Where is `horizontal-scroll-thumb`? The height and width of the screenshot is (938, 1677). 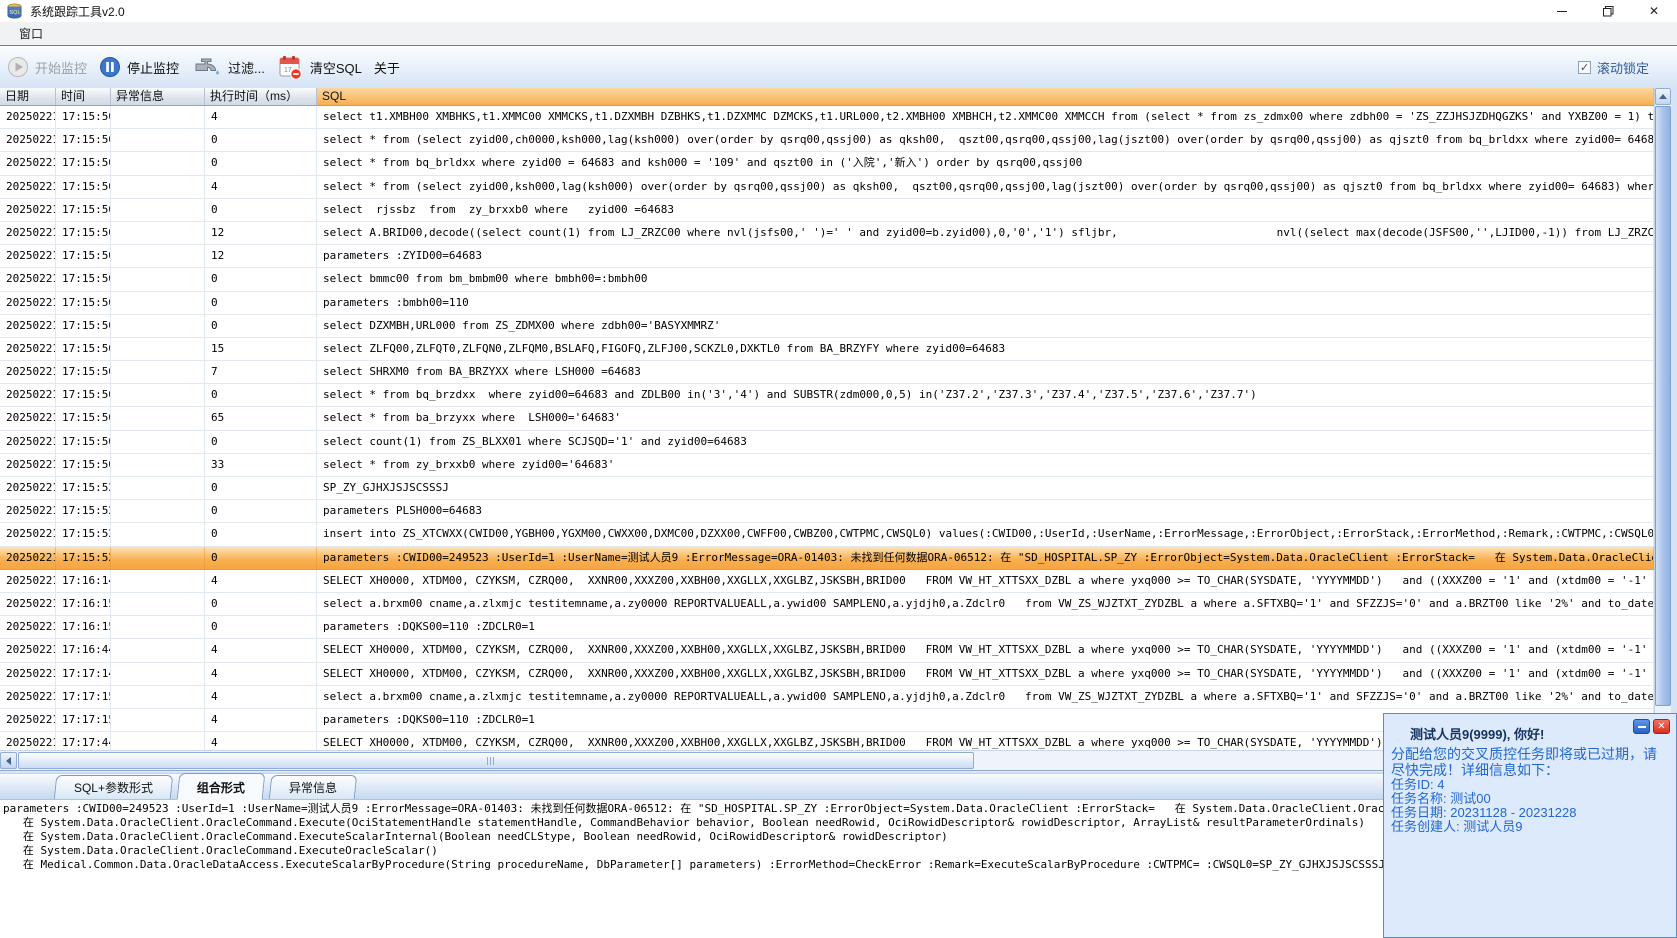
horizontal-scroll-thumb is located at coordinates (496, 760).